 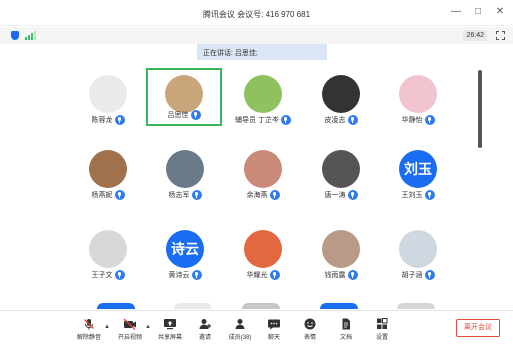 I want to click on share-screen-icon, so click(x=170, y=324).